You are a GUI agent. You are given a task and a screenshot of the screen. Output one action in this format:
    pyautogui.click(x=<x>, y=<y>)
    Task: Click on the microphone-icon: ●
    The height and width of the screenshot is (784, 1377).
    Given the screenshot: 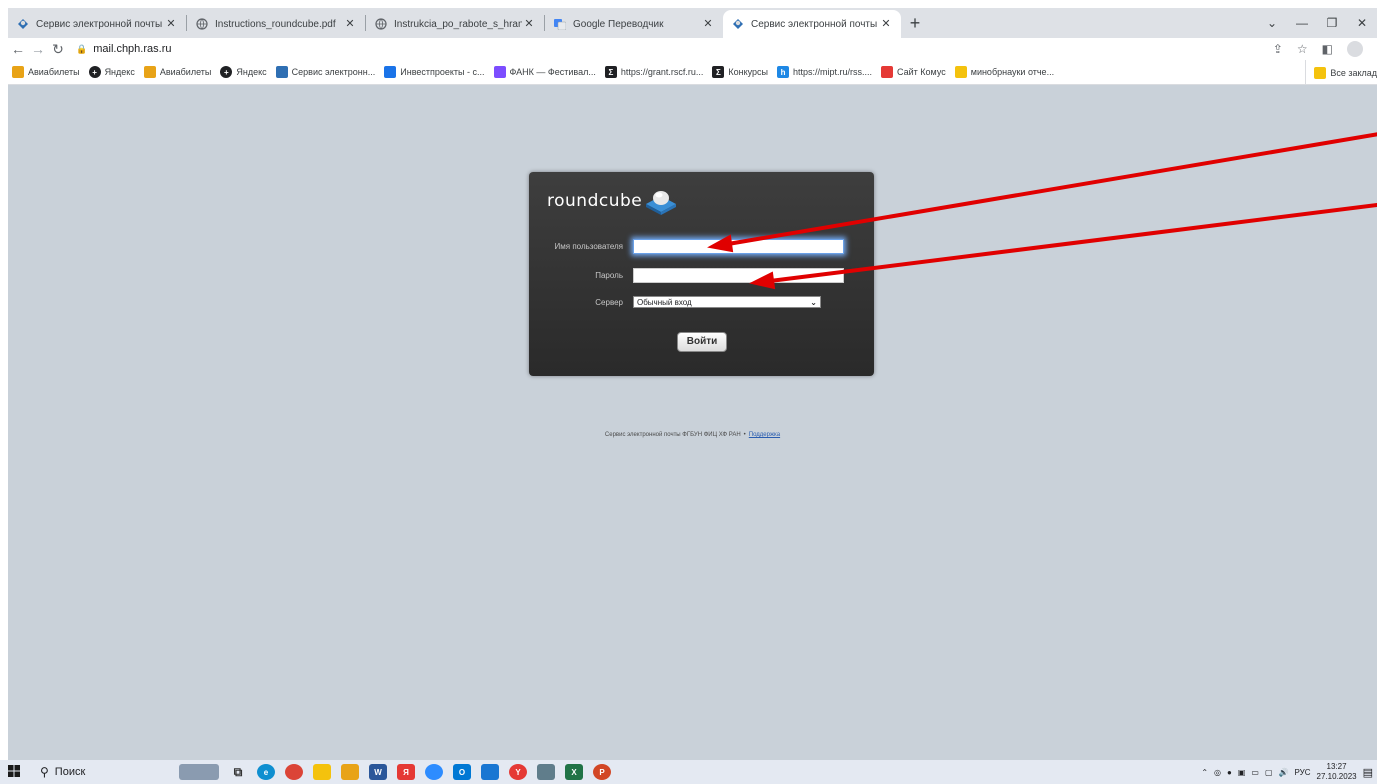 What is the action you would take?
    pyautogui.click(x=1229, y=772)
    